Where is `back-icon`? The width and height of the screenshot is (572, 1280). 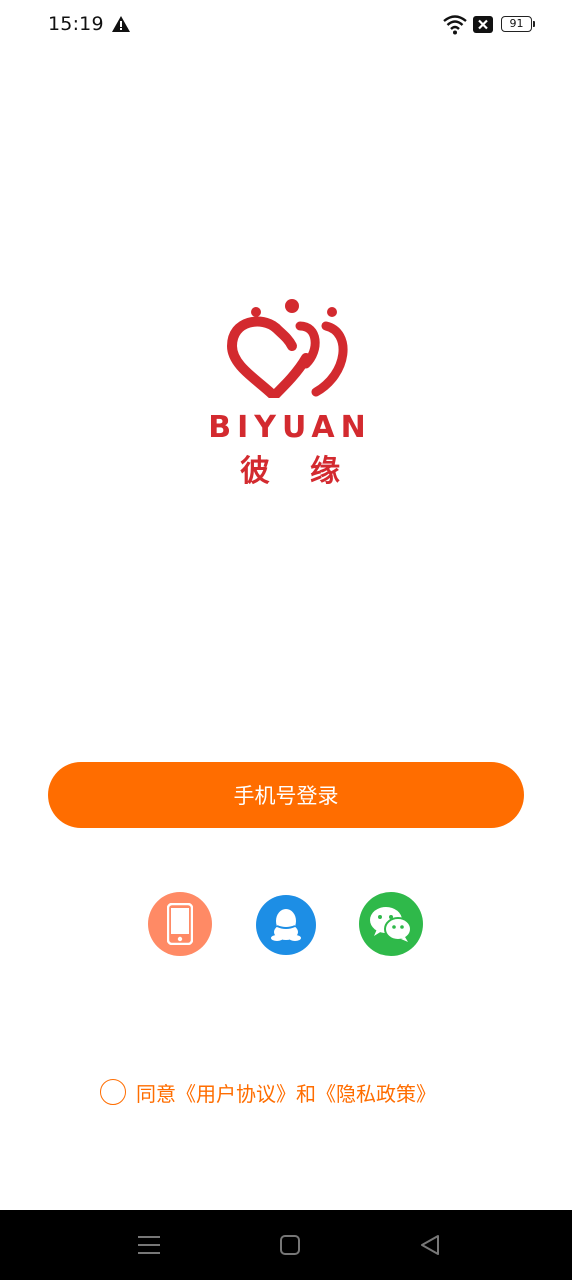
back-icon is located at coordinates (430, 1245).